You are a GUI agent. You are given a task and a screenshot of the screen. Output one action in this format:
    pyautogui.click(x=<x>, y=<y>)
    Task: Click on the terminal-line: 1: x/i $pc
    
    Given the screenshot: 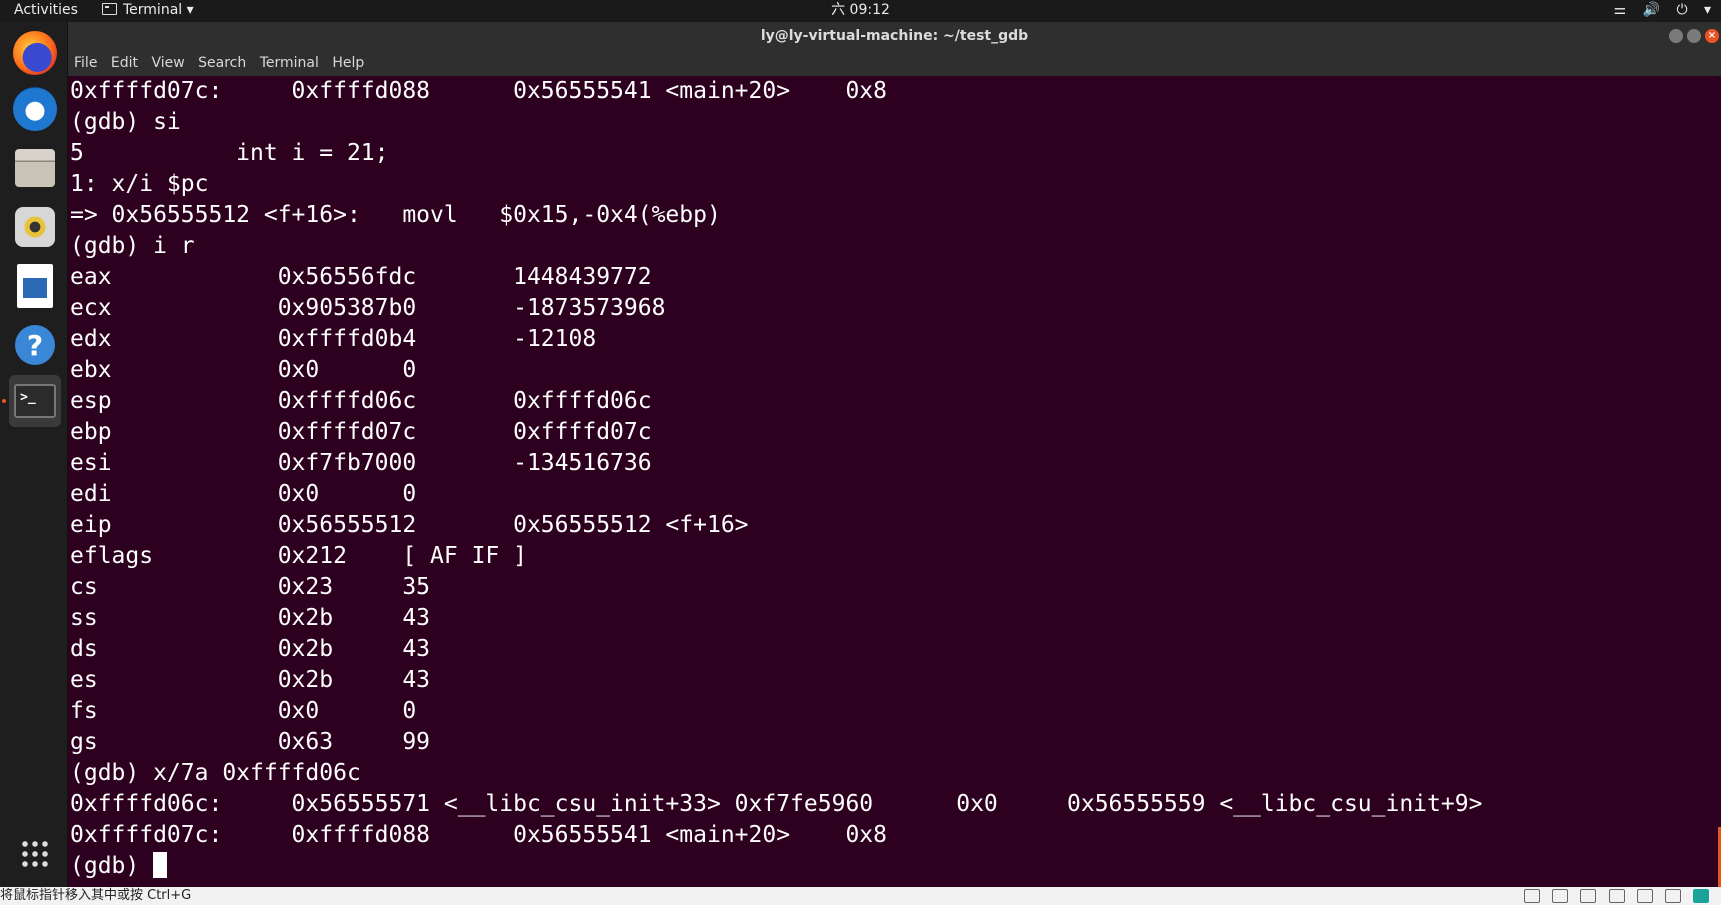 What is the action you would take?
    pyautogui.click(x=139, y=184)
    